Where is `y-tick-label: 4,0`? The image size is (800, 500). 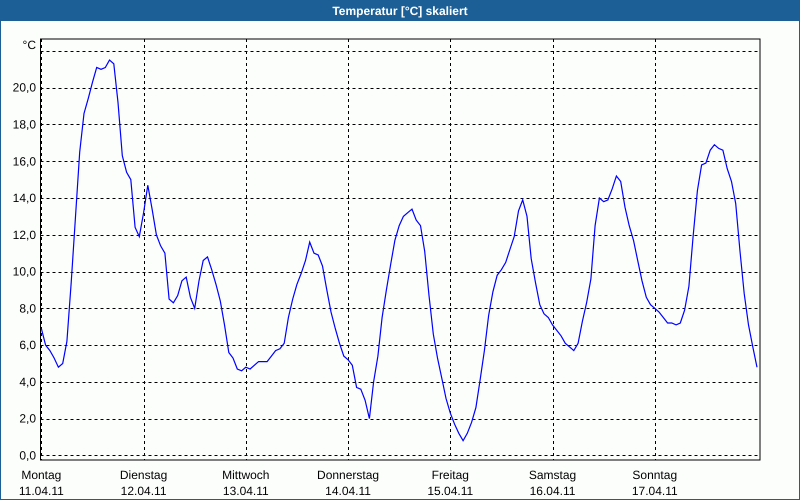
y-tick-label: 4,0 is located at coordinates (27, 381).